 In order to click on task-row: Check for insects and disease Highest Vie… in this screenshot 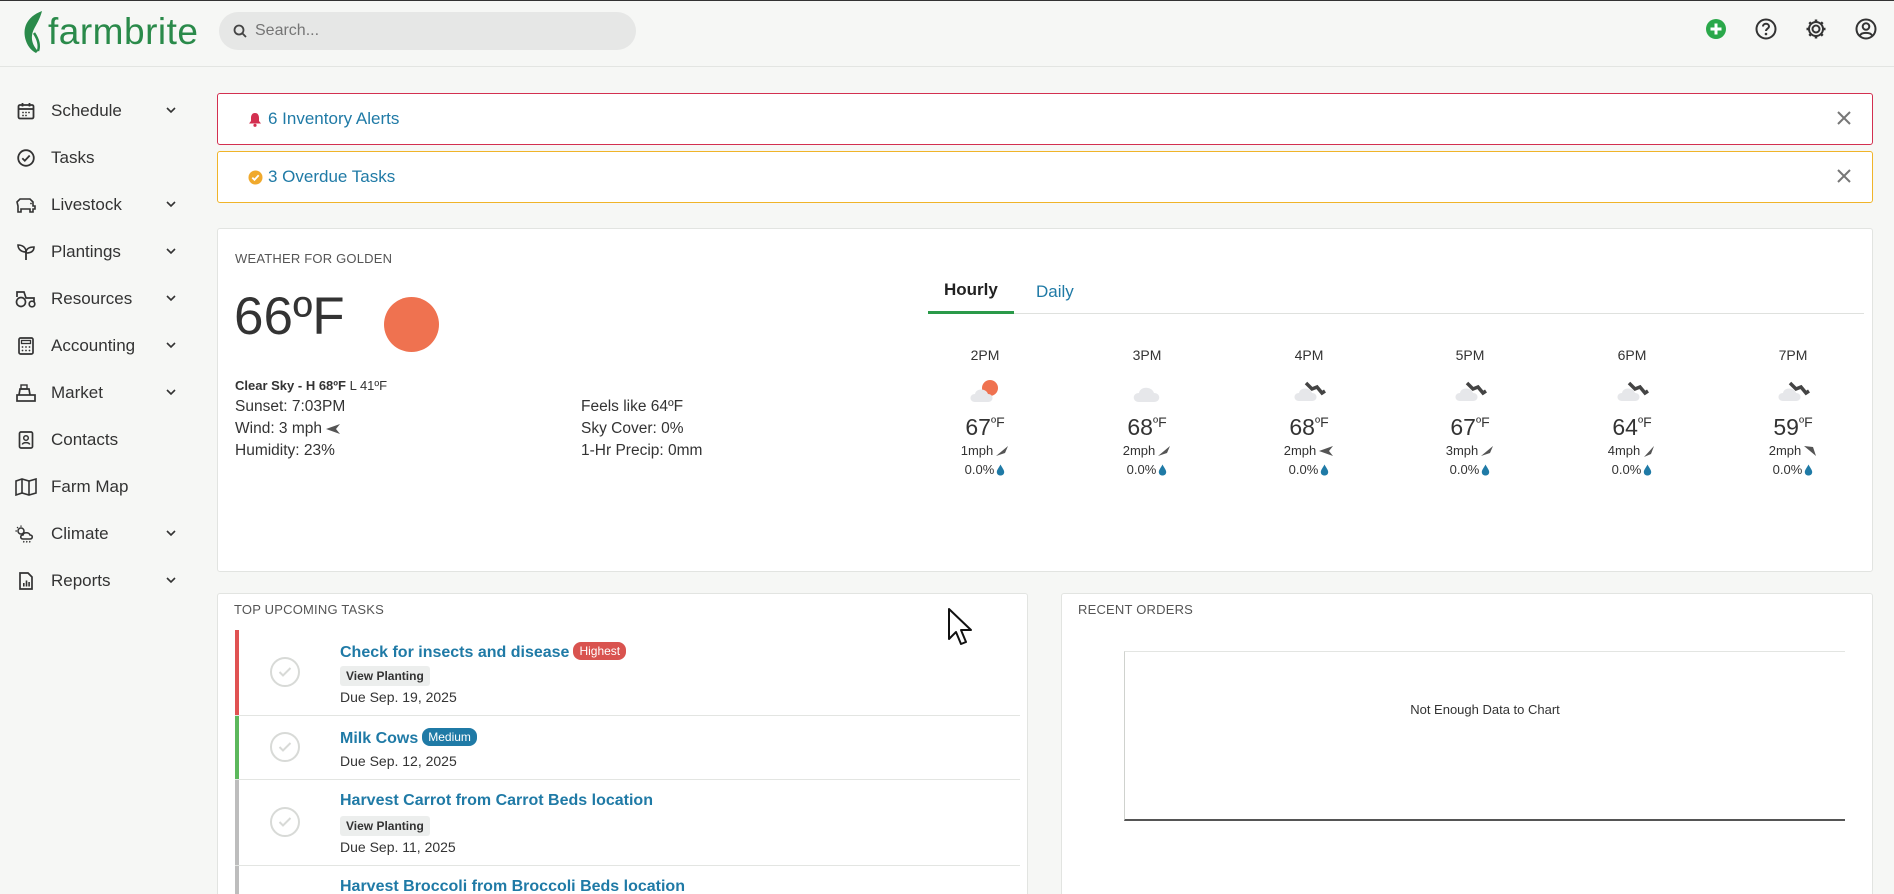, I will do `click(627, 673)`.